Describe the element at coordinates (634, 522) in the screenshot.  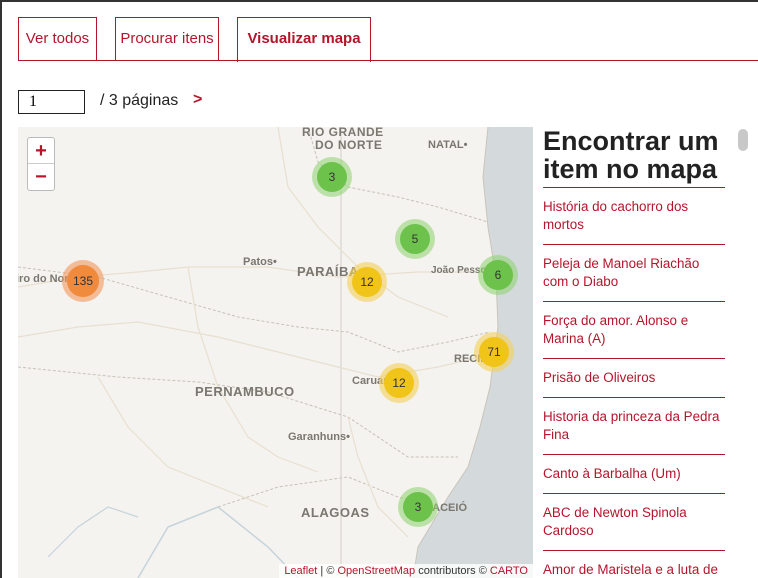
I see `list-item: ABC de Newton Spinola Cardoso` at that location.